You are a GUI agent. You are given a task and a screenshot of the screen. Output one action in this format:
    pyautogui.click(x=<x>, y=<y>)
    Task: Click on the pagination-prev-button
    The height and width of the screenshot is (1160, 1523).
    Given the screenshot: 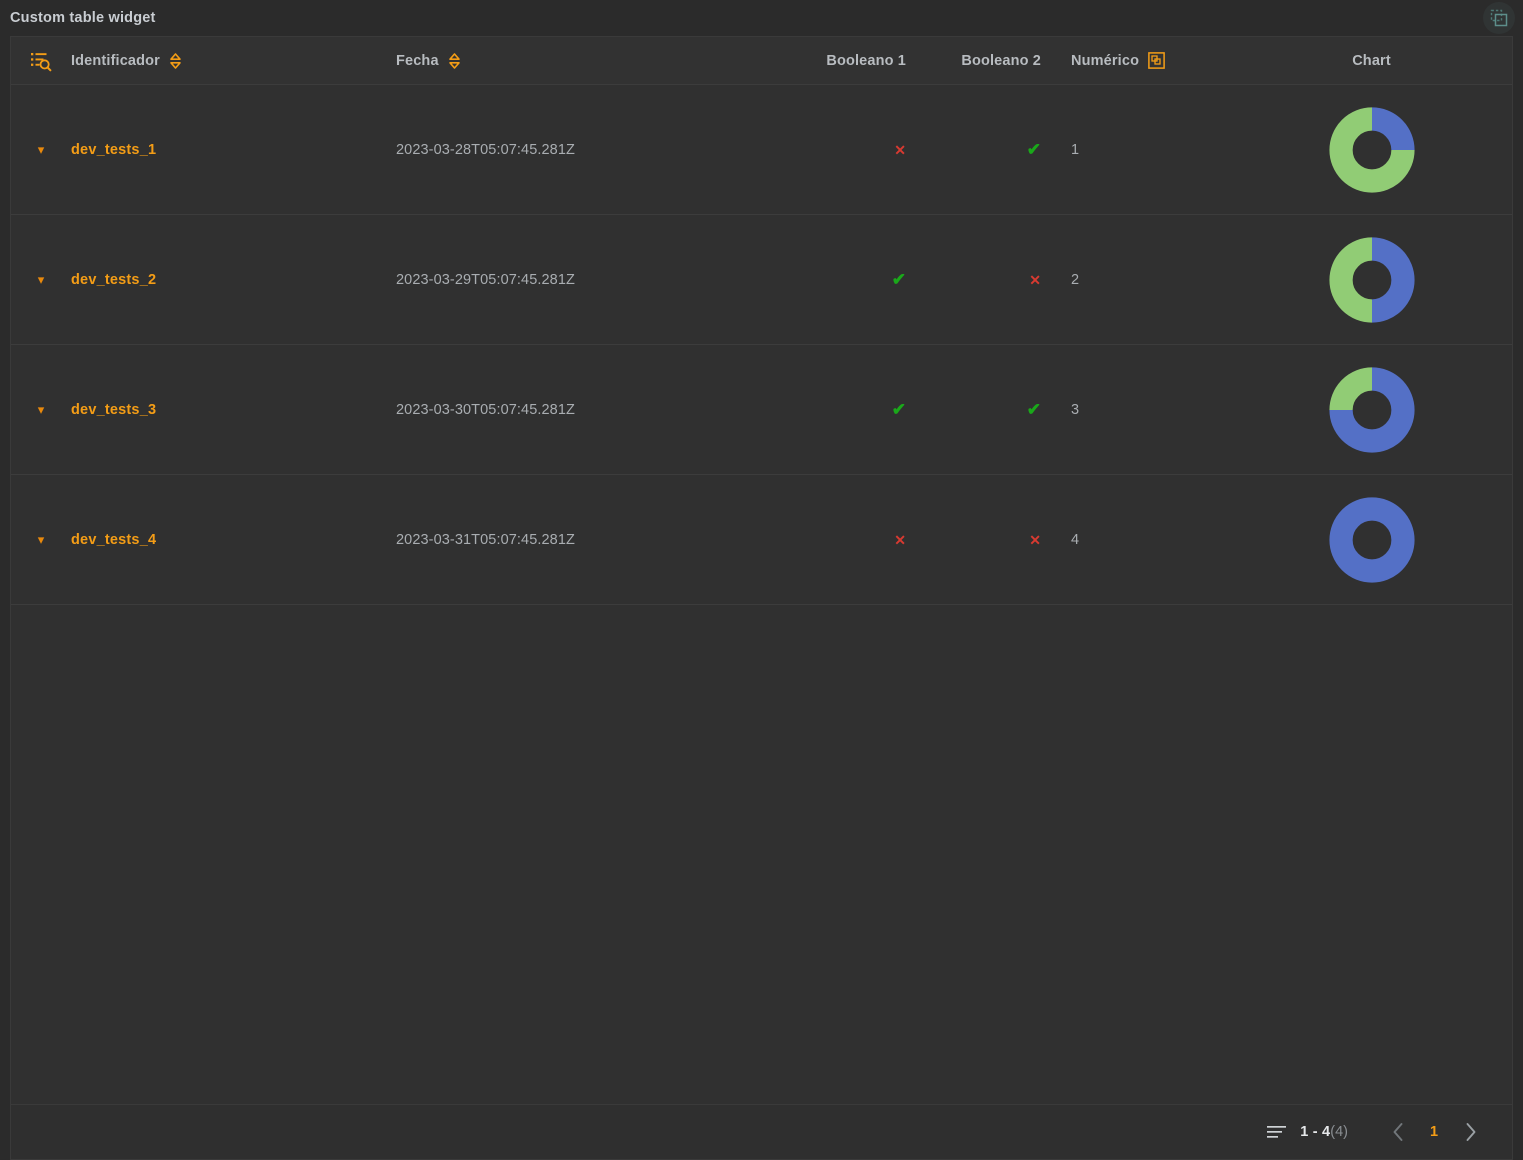 What is the action you would take?
    pyautogui.click(x=1398, y=1132)
    